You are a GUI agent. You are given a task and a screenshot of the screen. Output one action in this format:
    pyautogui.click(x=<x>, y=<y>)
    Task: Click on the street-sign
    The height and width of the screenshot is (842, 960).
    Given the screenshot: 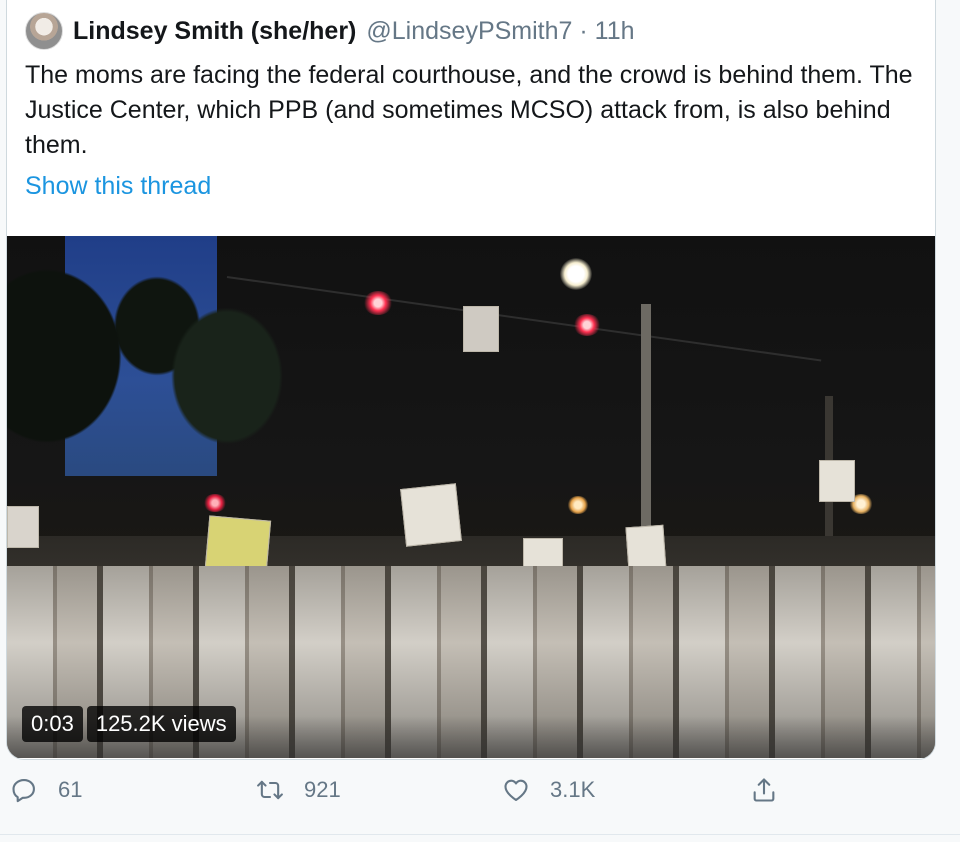 What is the action you would take?
    pyautogui.click(x=481, y=329)
    